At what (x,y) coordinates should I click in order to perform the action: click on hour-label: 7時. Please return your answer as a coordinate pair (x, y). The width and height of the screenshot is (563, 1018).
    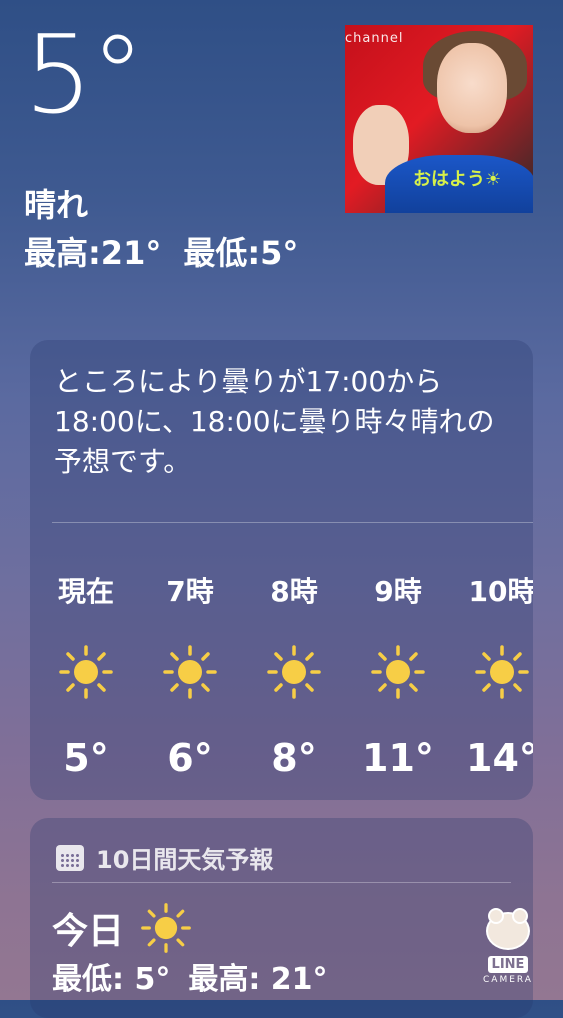
    Looking at the image, I should click on (190, 591).